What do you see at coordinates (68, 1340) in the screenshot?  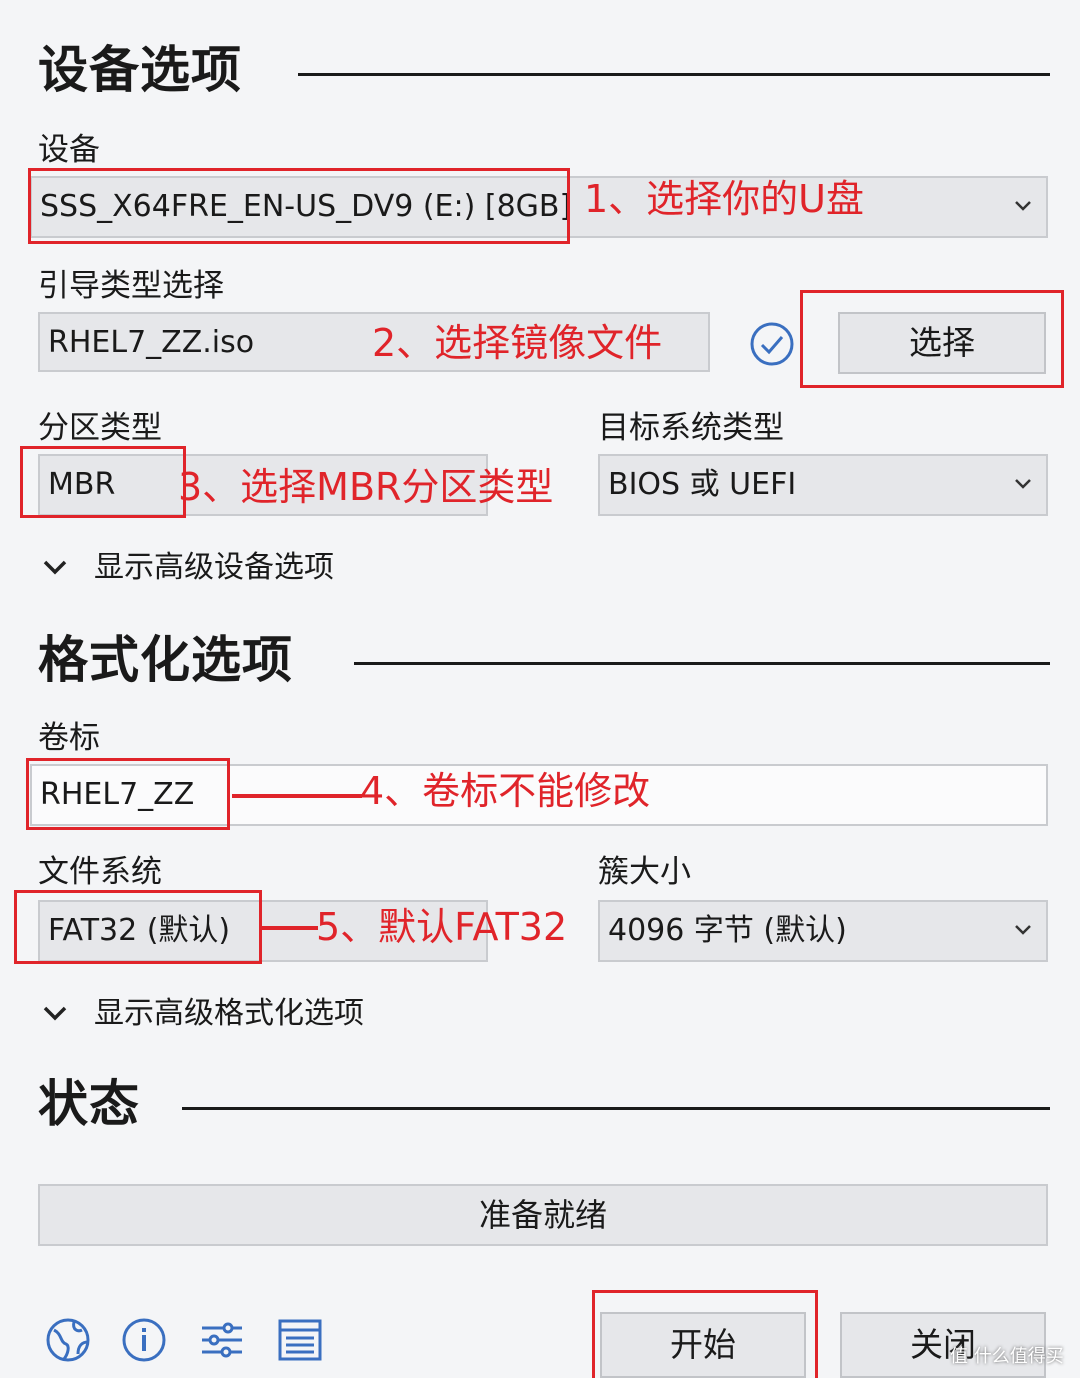 I see `globe-icon` at bounding box center [68, 1340].